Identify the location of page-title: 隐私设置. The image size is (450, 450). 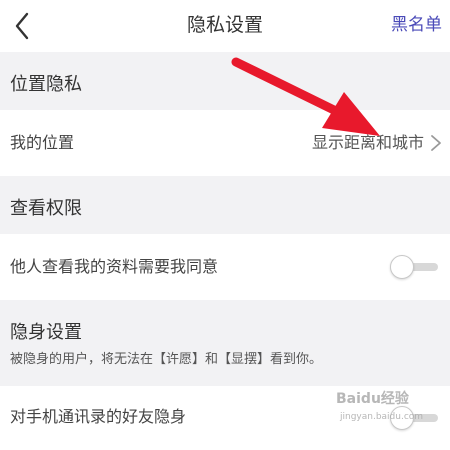
(224, 25).